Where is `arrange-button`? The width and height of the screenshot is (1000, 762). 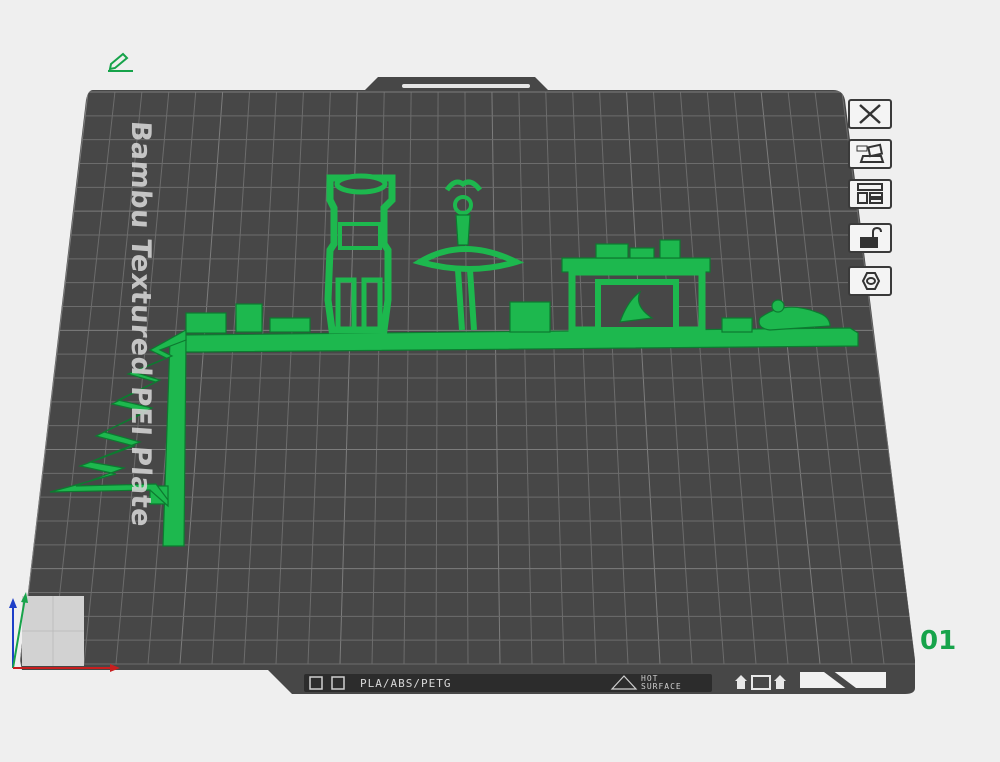 arrange-button is located at coordinates (870, 194).